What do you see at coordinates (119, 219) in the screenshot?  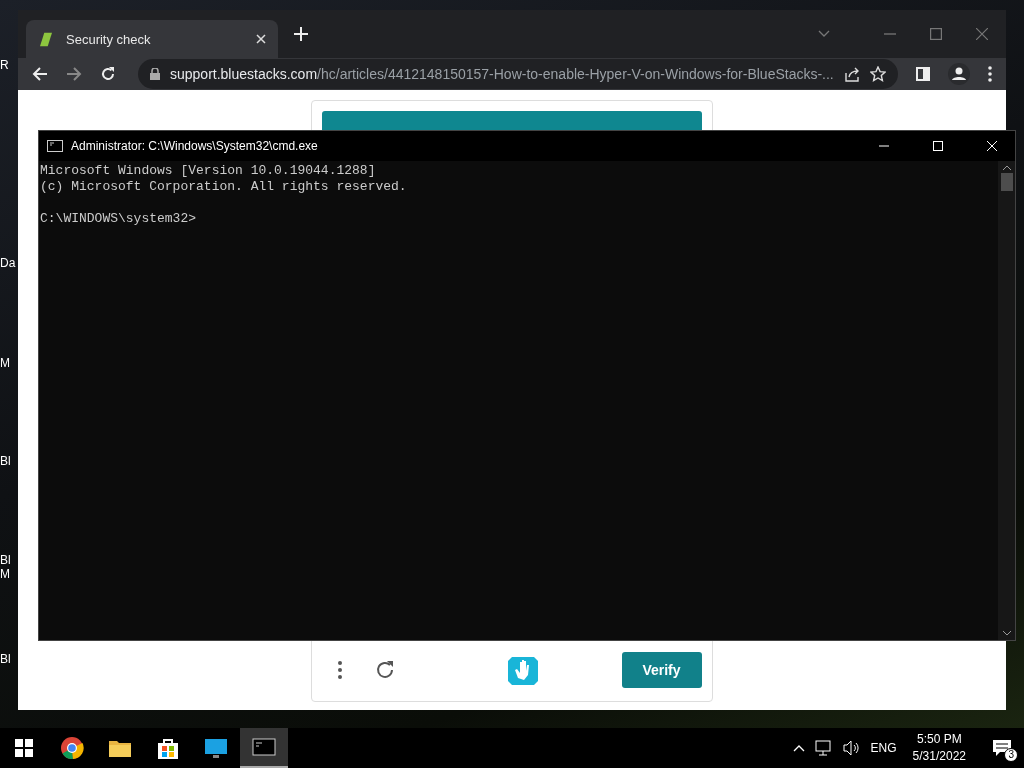 I see `console-prompt: C:\WINDOWS\system32>` at bounding box center [119, 219].